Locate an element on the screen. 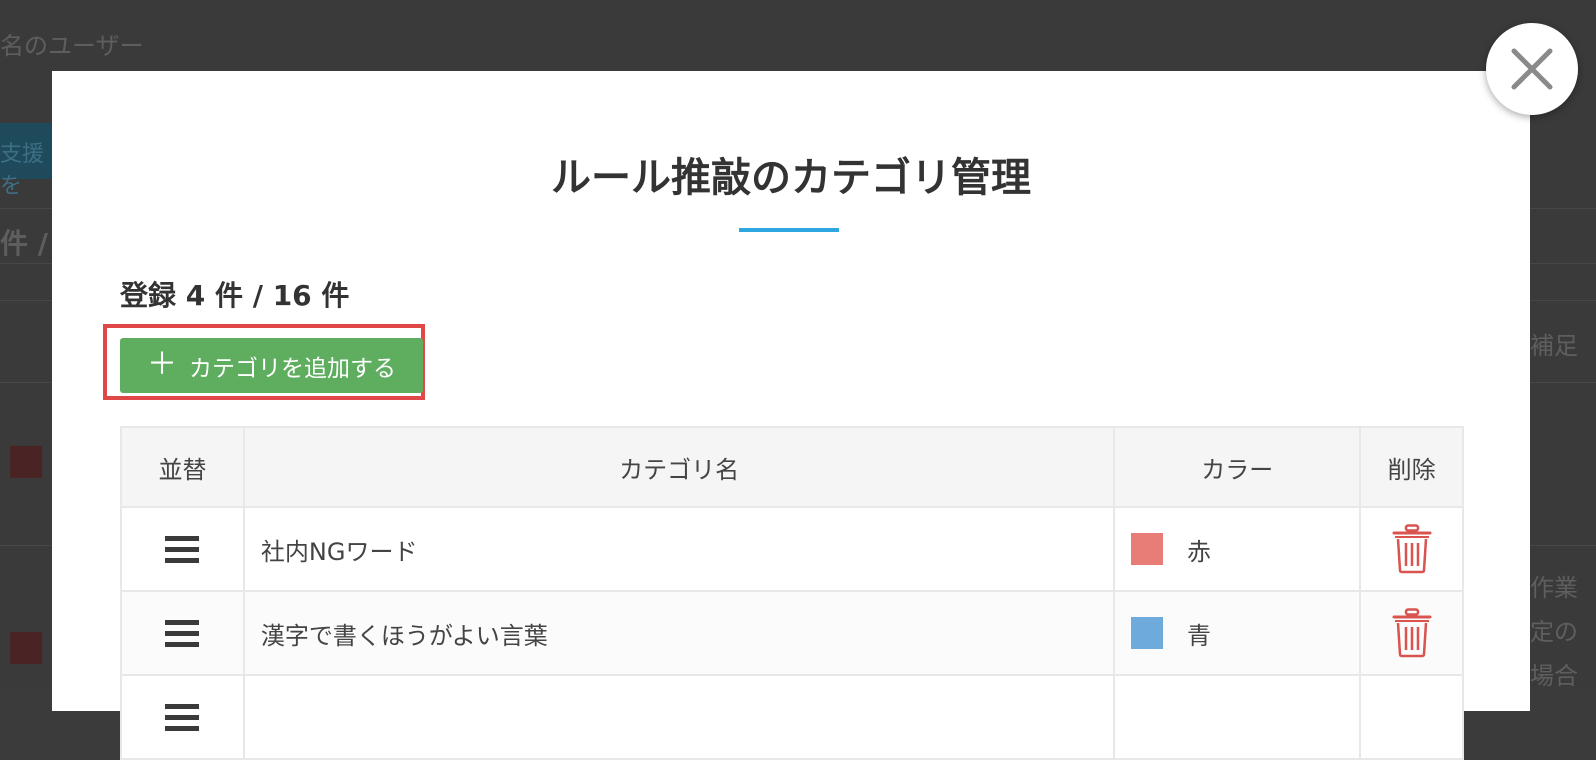 The height and width of the screenshot is (760, 1596). table-row: 漢字で書くほうがよい言葉 青 is located at coordinates (792, 633).